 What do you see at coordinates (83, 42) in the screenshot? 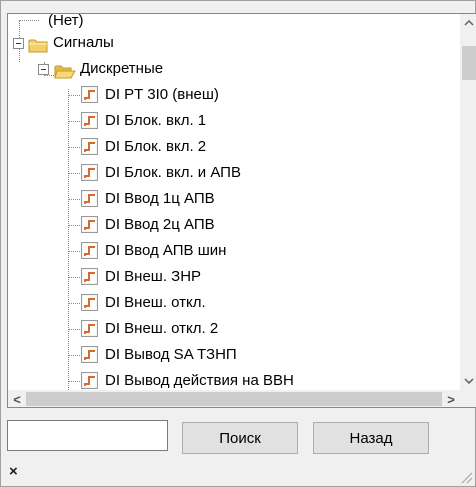
I see `tree-item-label: Сигналы` at bounding box center [83, 42].